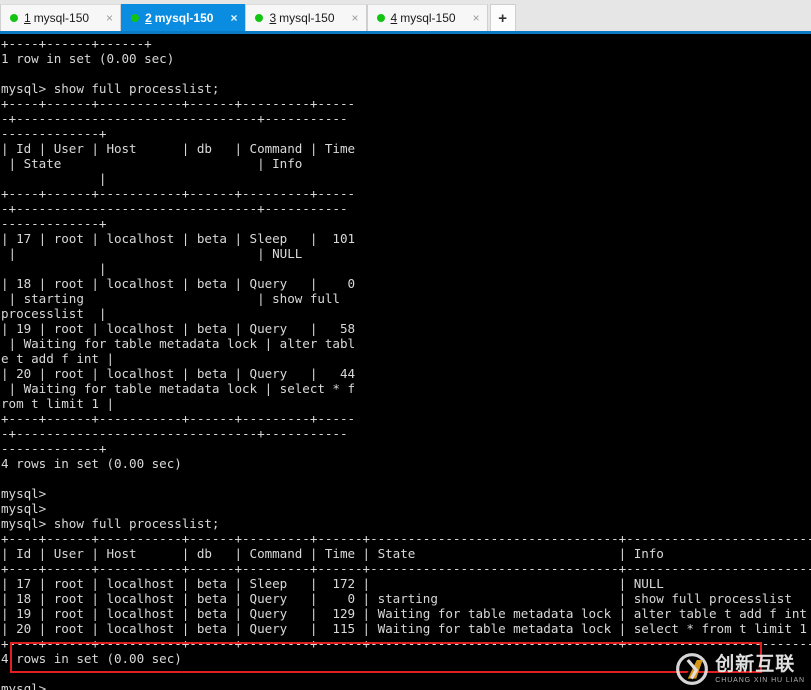  I want to click on tab-4-label: mysql-150, so click(428, 18).